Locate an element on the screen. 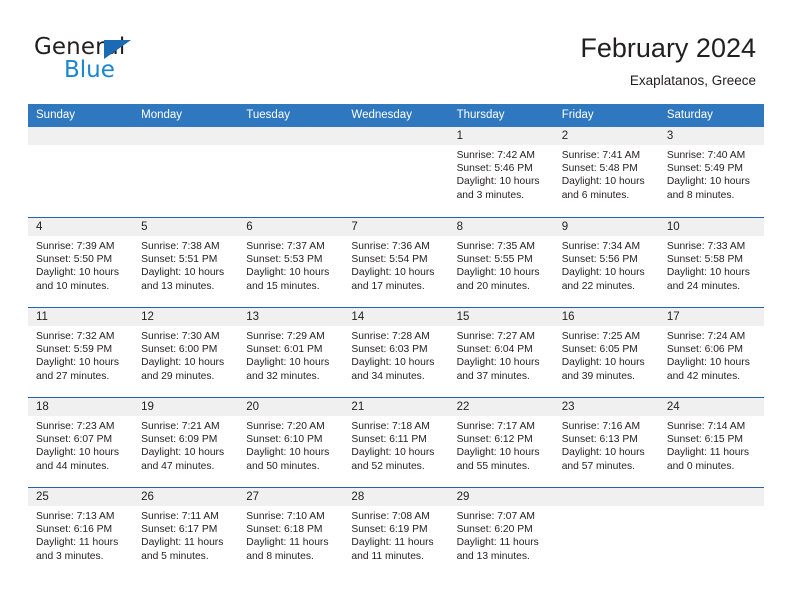 This screenshot has width=792, height=612. daylight-text: Daylight: 10 hours and 27 minutes. is located at coordinates (77, 369).